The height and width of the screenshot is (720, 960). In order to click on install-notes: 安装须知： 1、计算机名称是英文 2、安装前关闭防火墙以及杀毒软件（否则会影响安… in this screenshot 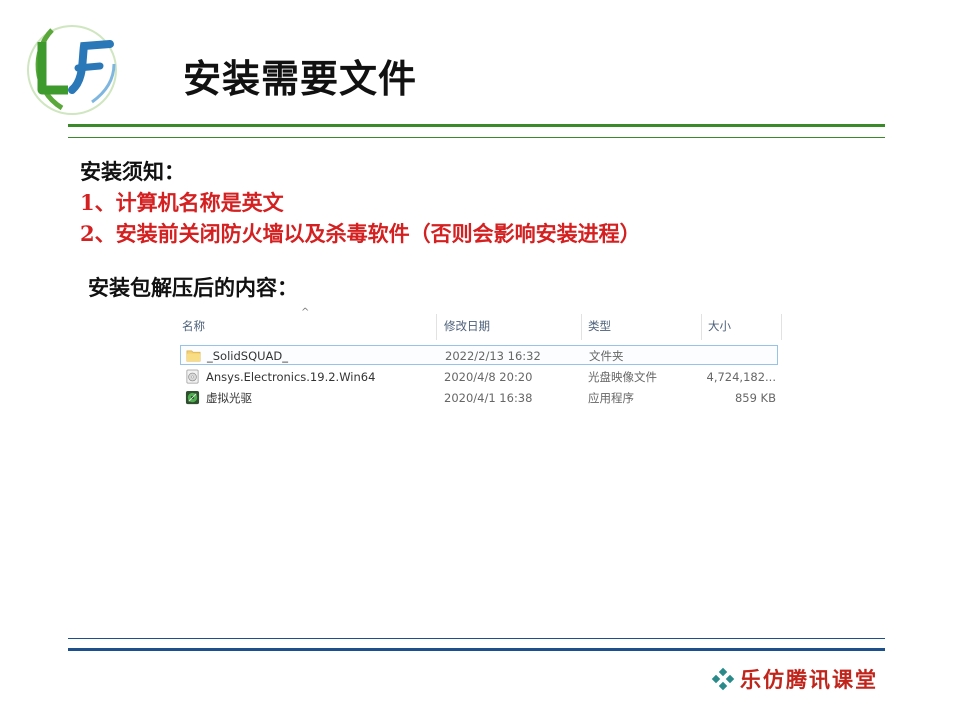, I will do `click(360, 202)`.